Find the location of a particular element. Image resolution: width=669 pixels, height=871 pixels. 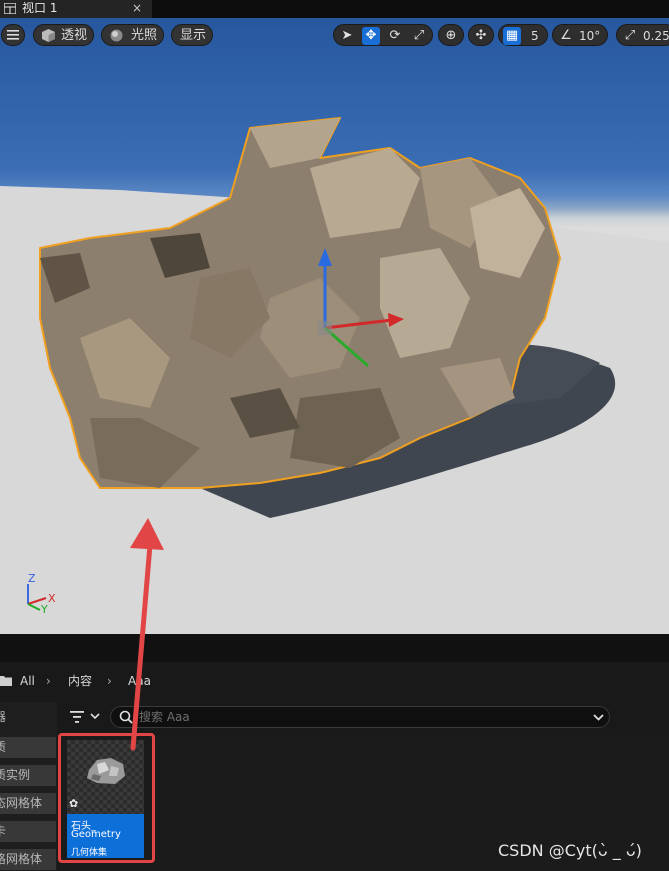

search-placeholder: 搜索 Aaa is located at coordinates (164, 717).